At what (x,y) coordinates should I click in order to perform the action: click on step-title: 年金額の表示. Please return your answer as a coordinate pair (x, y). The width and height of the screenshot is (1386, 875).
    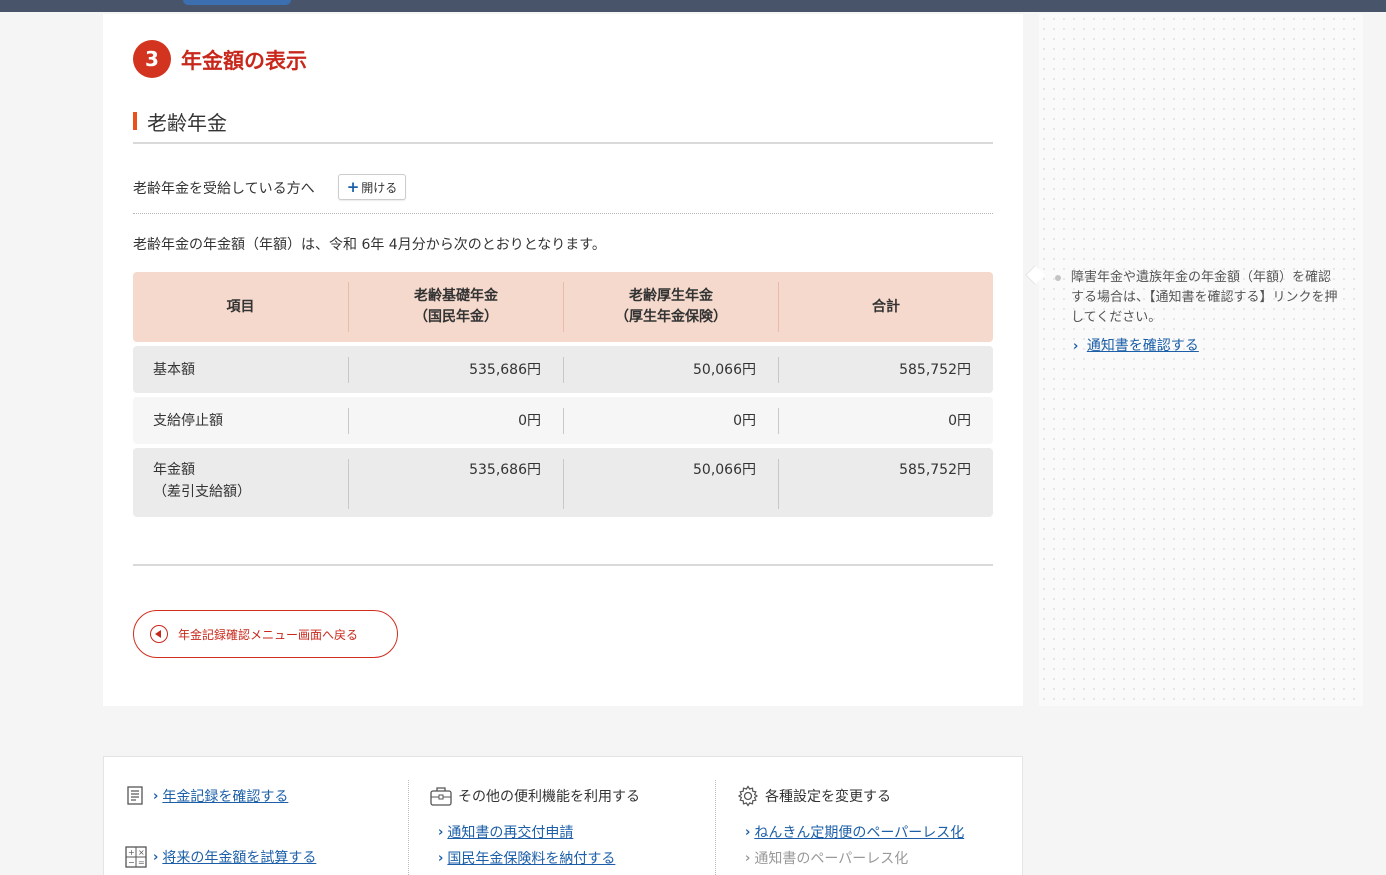
    Looking at the image, I should click on (244, 61).